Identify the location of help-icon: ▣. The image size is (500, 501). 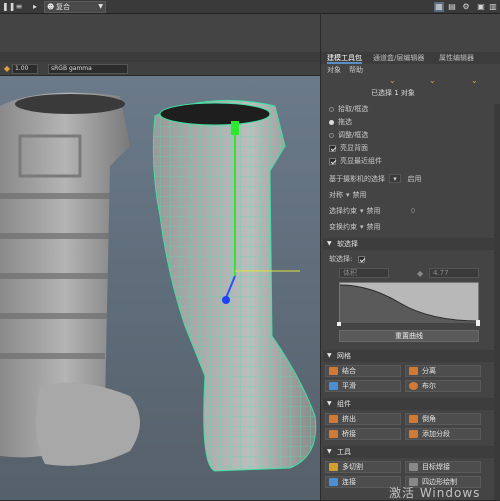
(481, 7).